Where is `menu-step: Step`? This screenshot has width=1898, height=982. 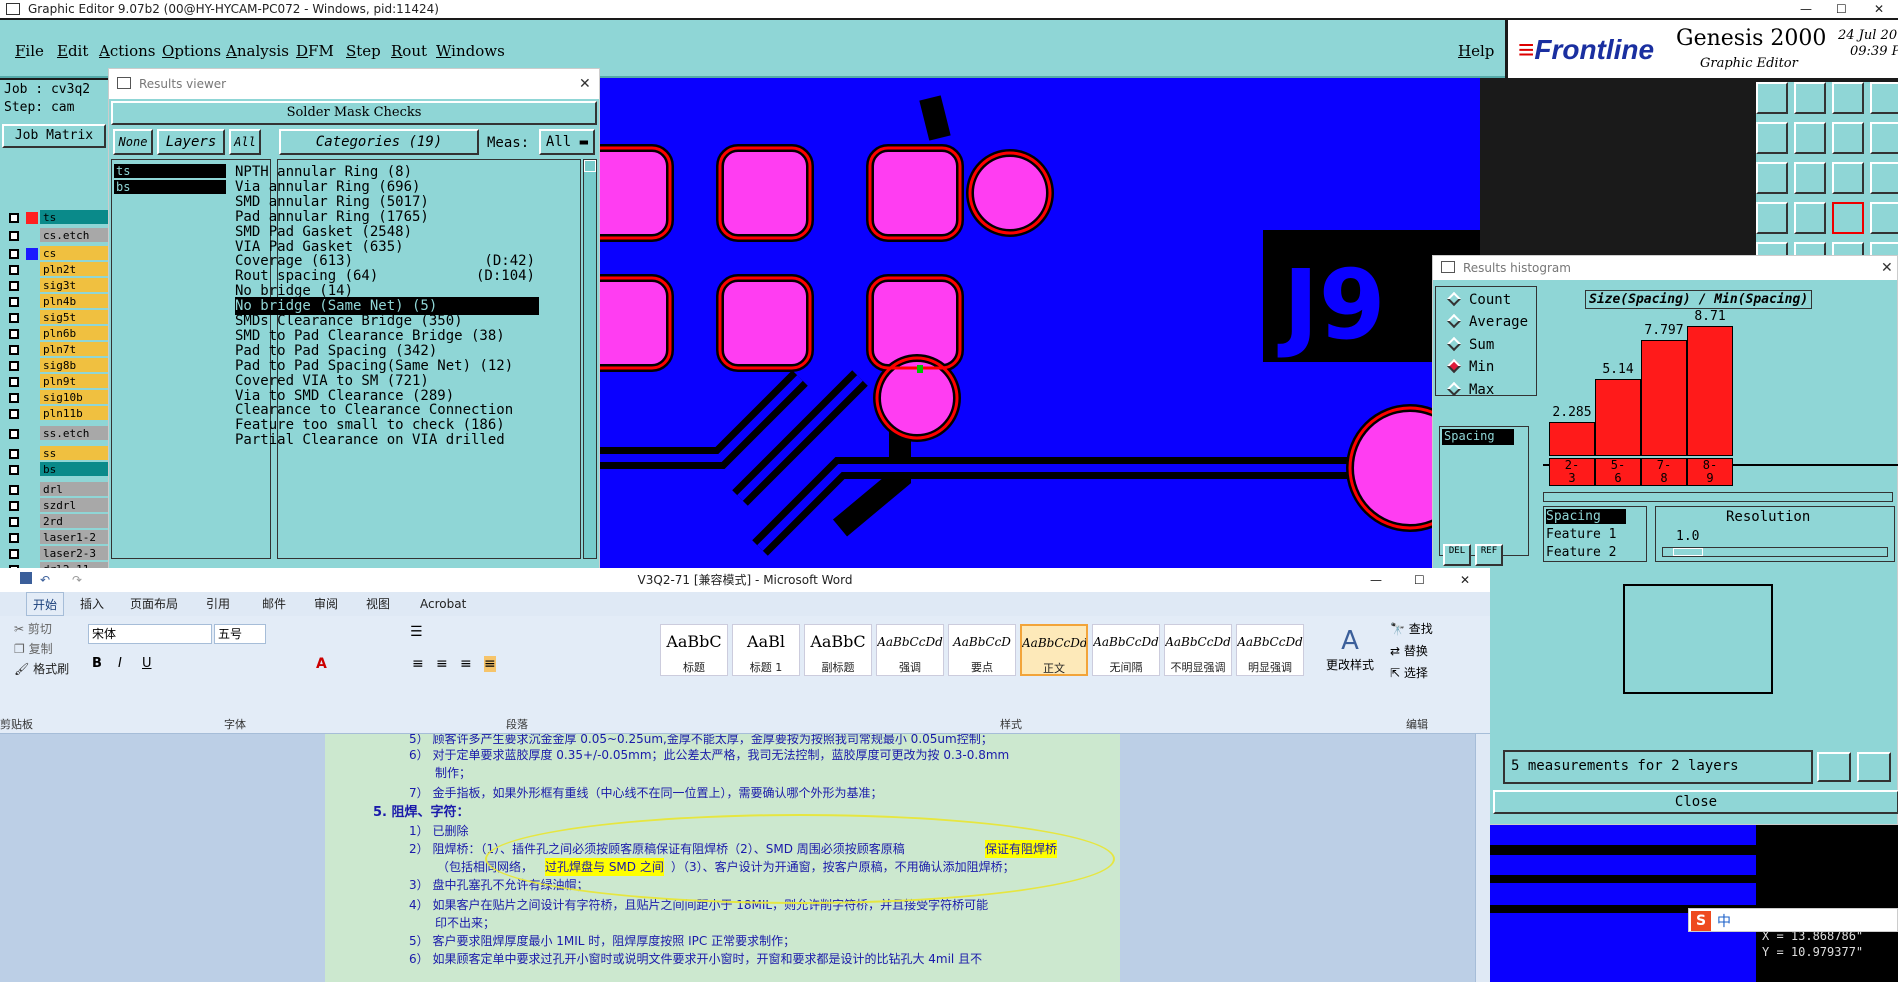
menu-step: Step is located at coordinates (363, 51).